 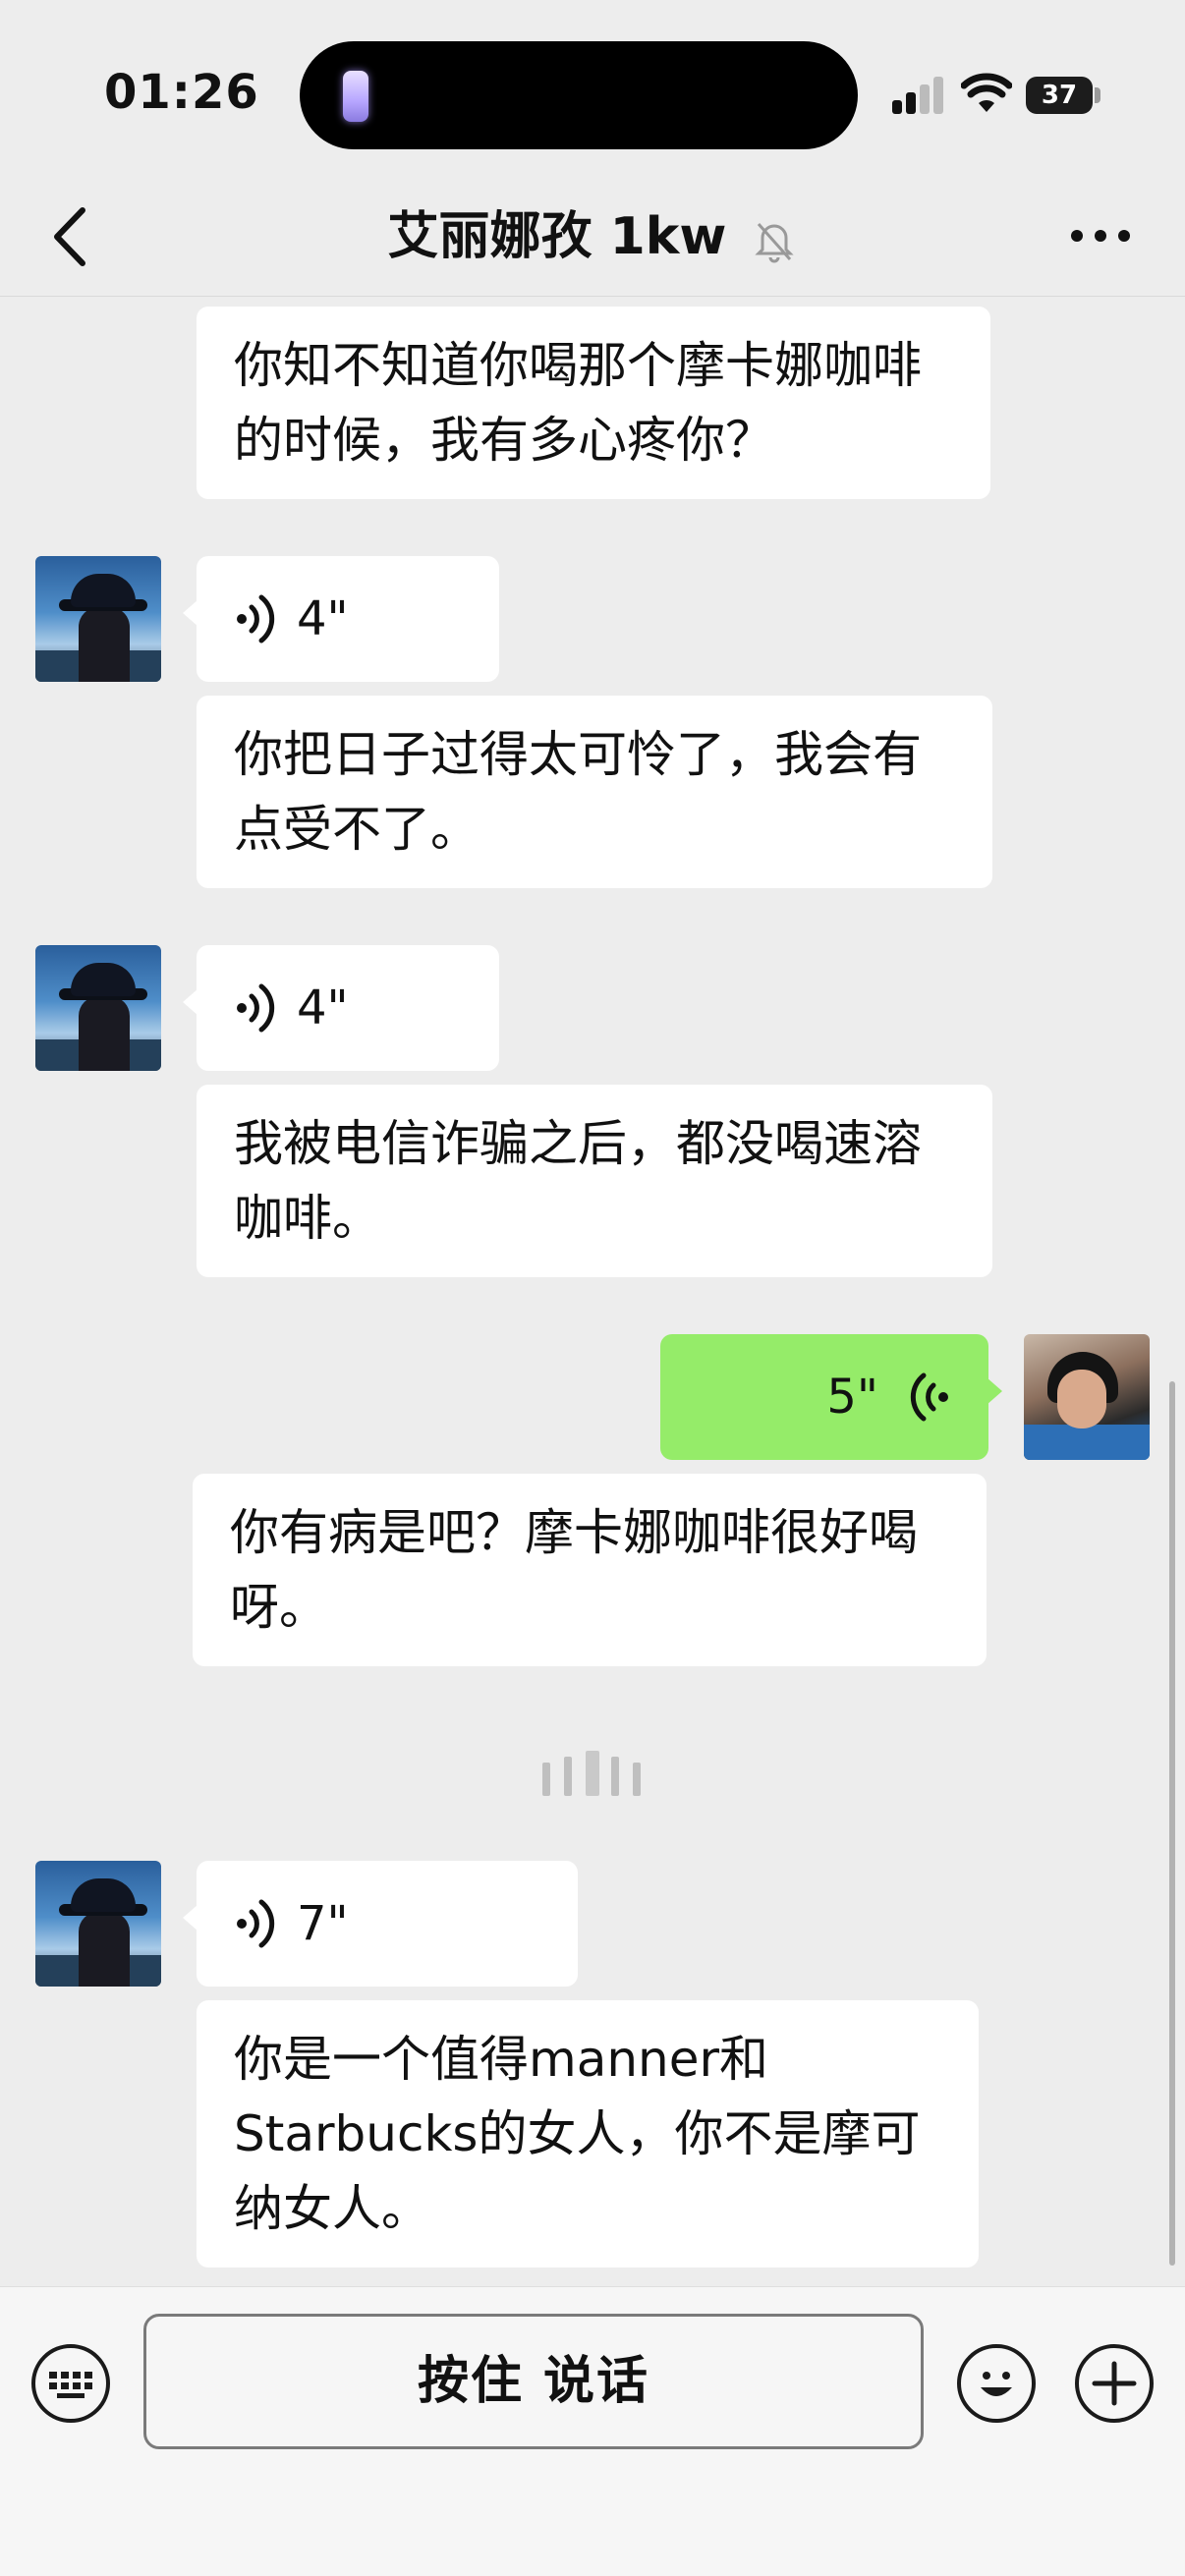 What do you see at coordinates (578, 403) in the screenshot?
I see `message-text: 你知不知道你喝那个摩卡娜咖啡的时候，我有多心疼你？` at bounding box center [578, 403].